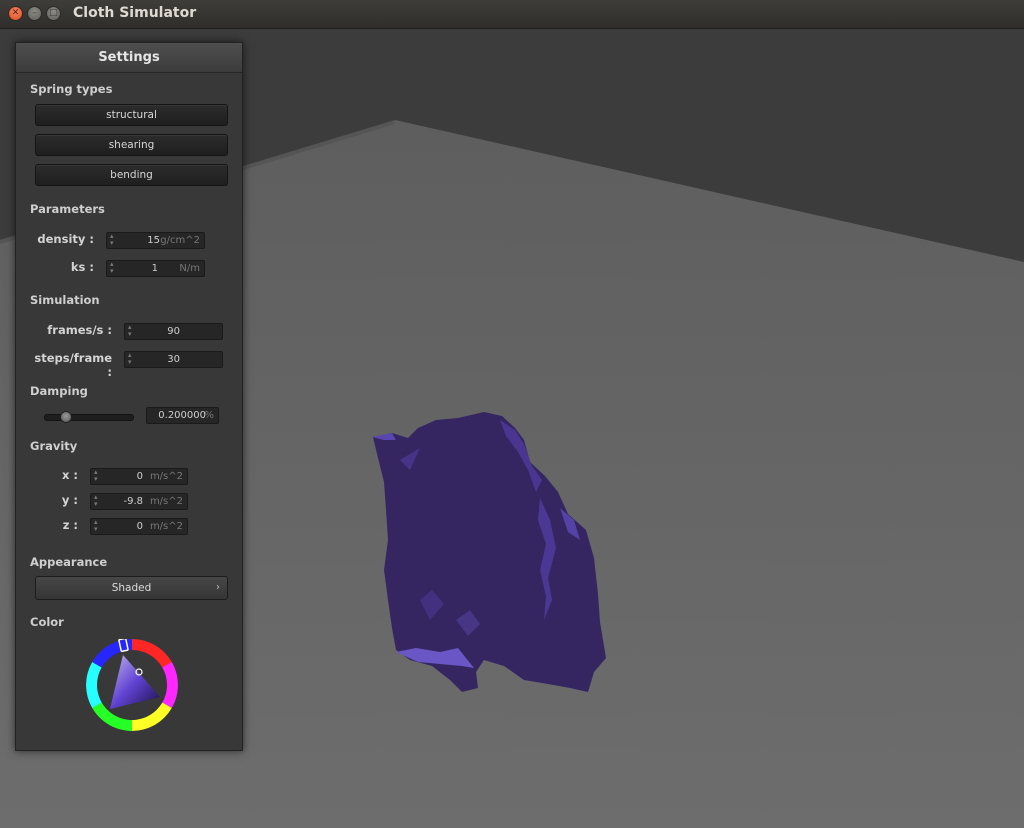 Image resolution: width=1024 pixels, height=828 pixels. I want to click on gravity-x-field: ▴ ▾ 0 m/s^2, so click(139, 476).